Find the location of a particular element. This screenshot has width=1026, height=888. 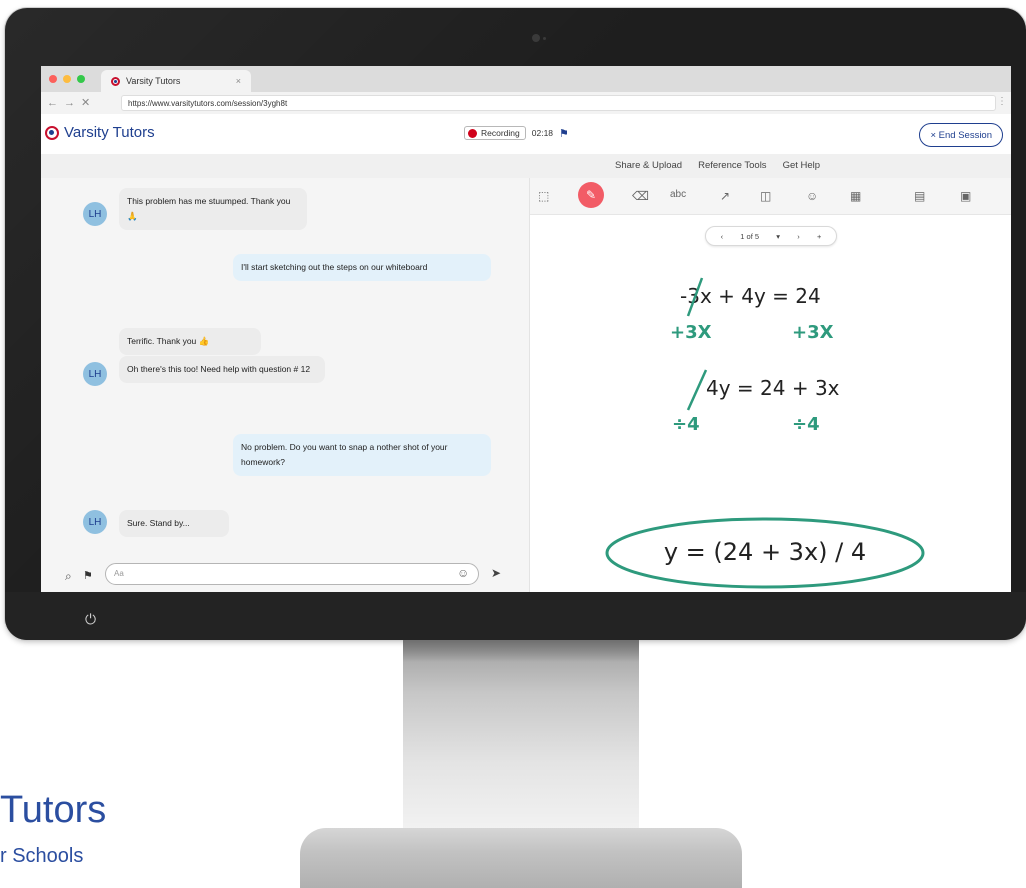

tab-title: Varsity Tutors is located at coordinates (153, 81).